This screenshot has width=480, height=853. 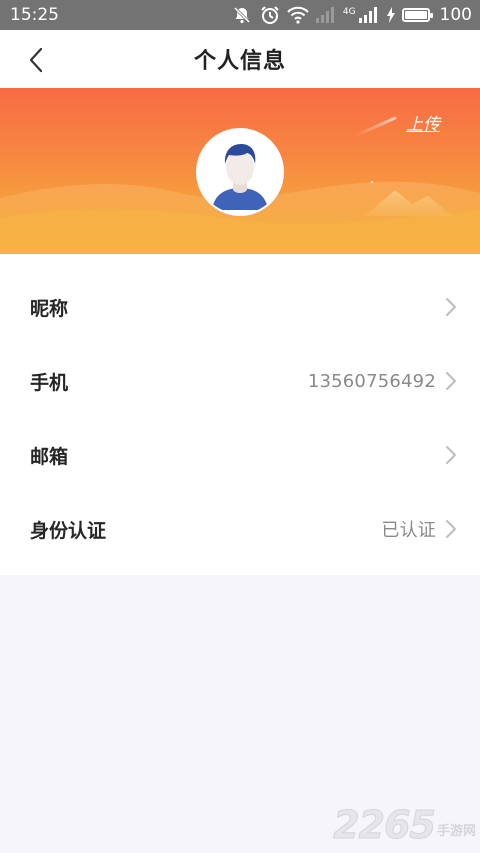 I want to click on back-button, so click(x=36, y=60).